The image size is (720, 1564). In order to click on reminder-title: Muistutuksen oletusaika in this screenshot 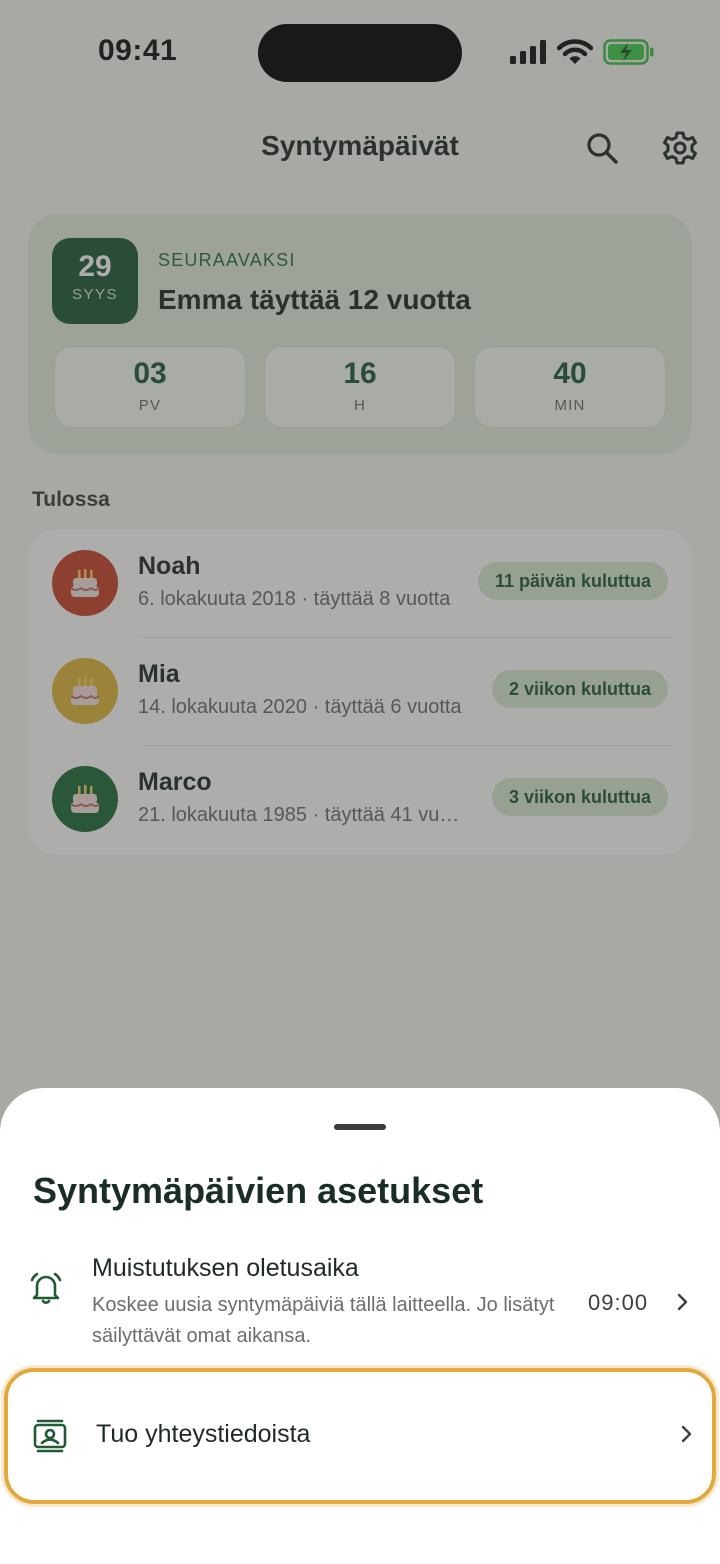, I will do `click(225, 1268)`.